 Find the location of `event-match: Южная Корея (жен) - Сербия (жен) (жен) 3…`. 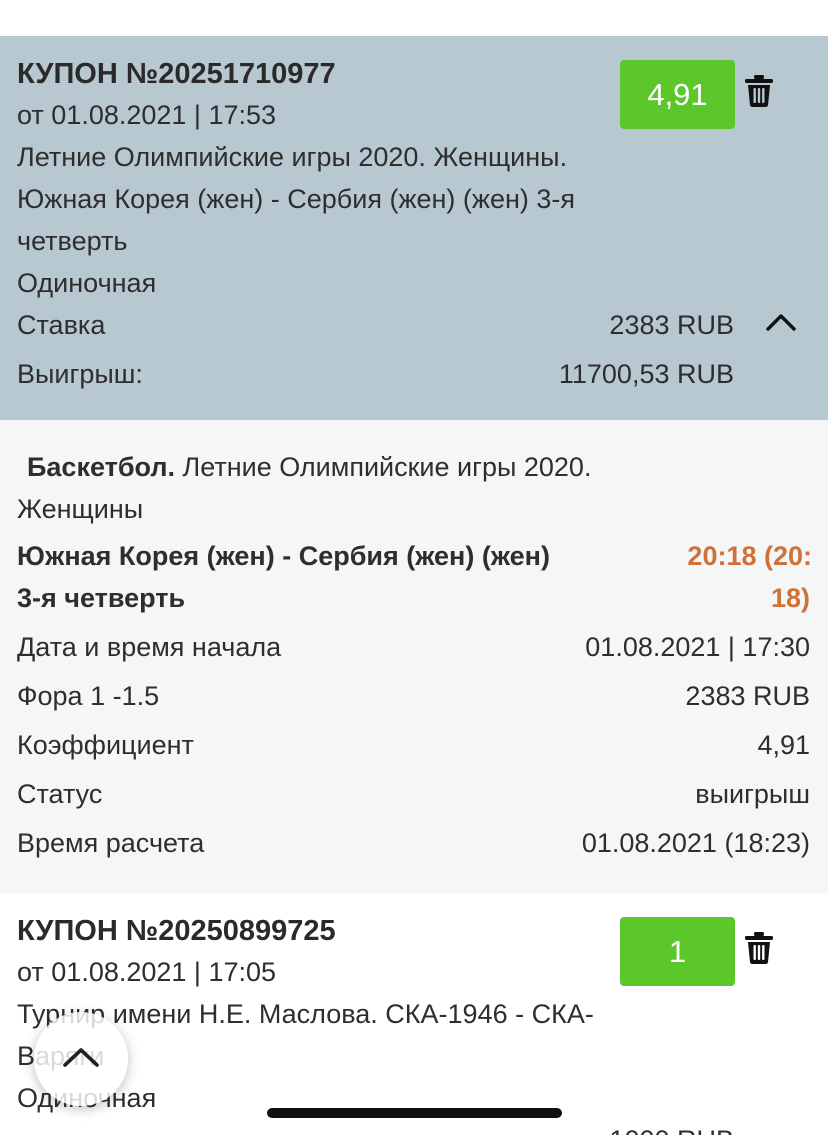

event-match: Южная Корея (жен) - Сербия (жен) (жен) 3… is located at coordinates (296, 199).